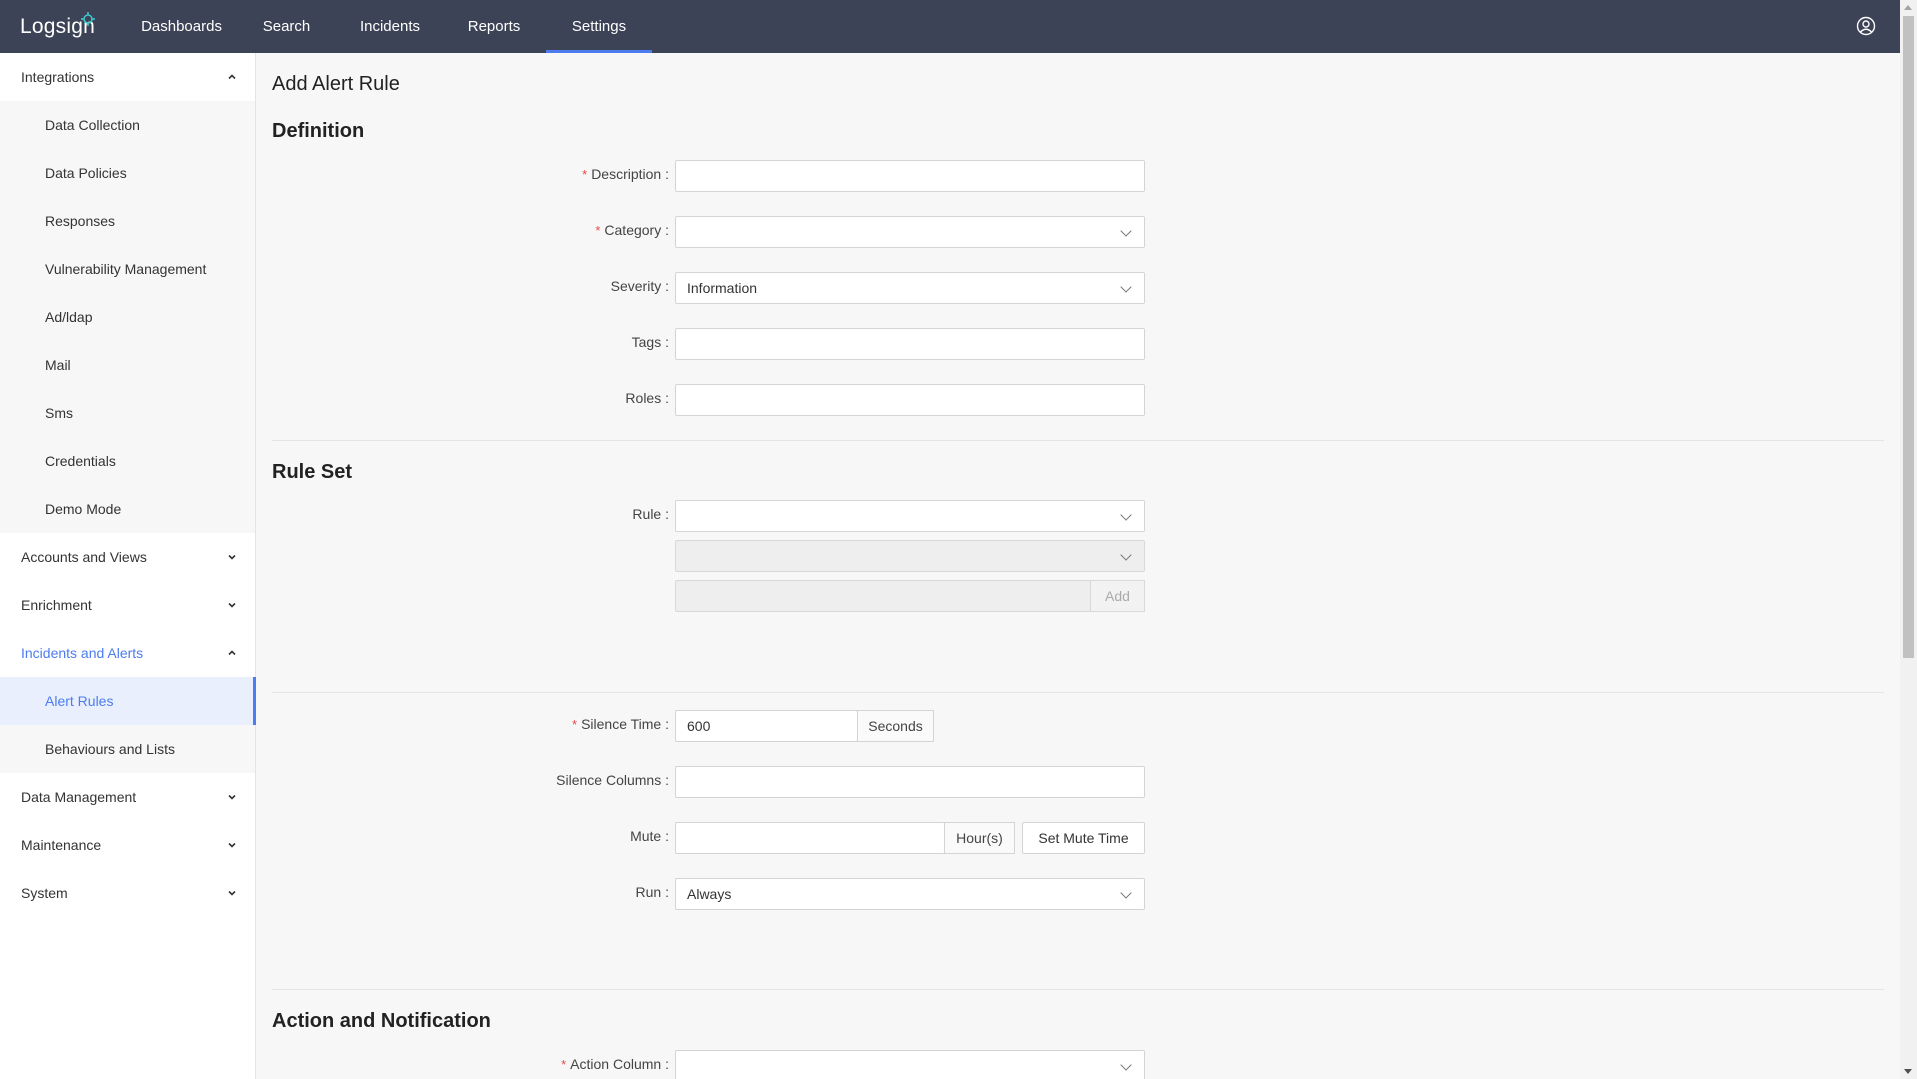 The image size is (1917, 1079). I want to click on sidebar-item-data-collection: Data Collection, so click(127, 125).